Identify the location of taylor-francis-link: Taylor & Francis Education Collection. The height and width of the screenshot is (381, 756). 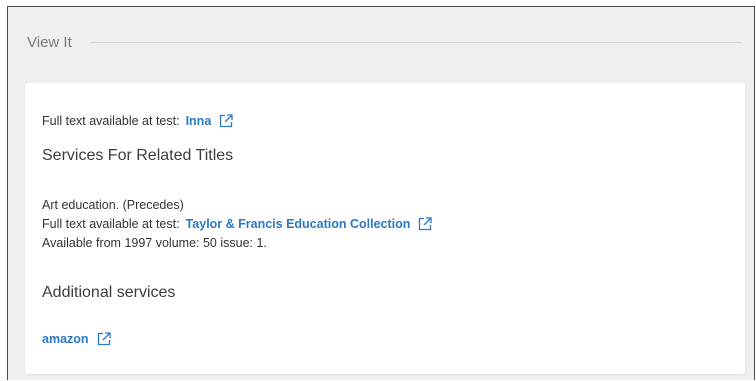
(298, 224).